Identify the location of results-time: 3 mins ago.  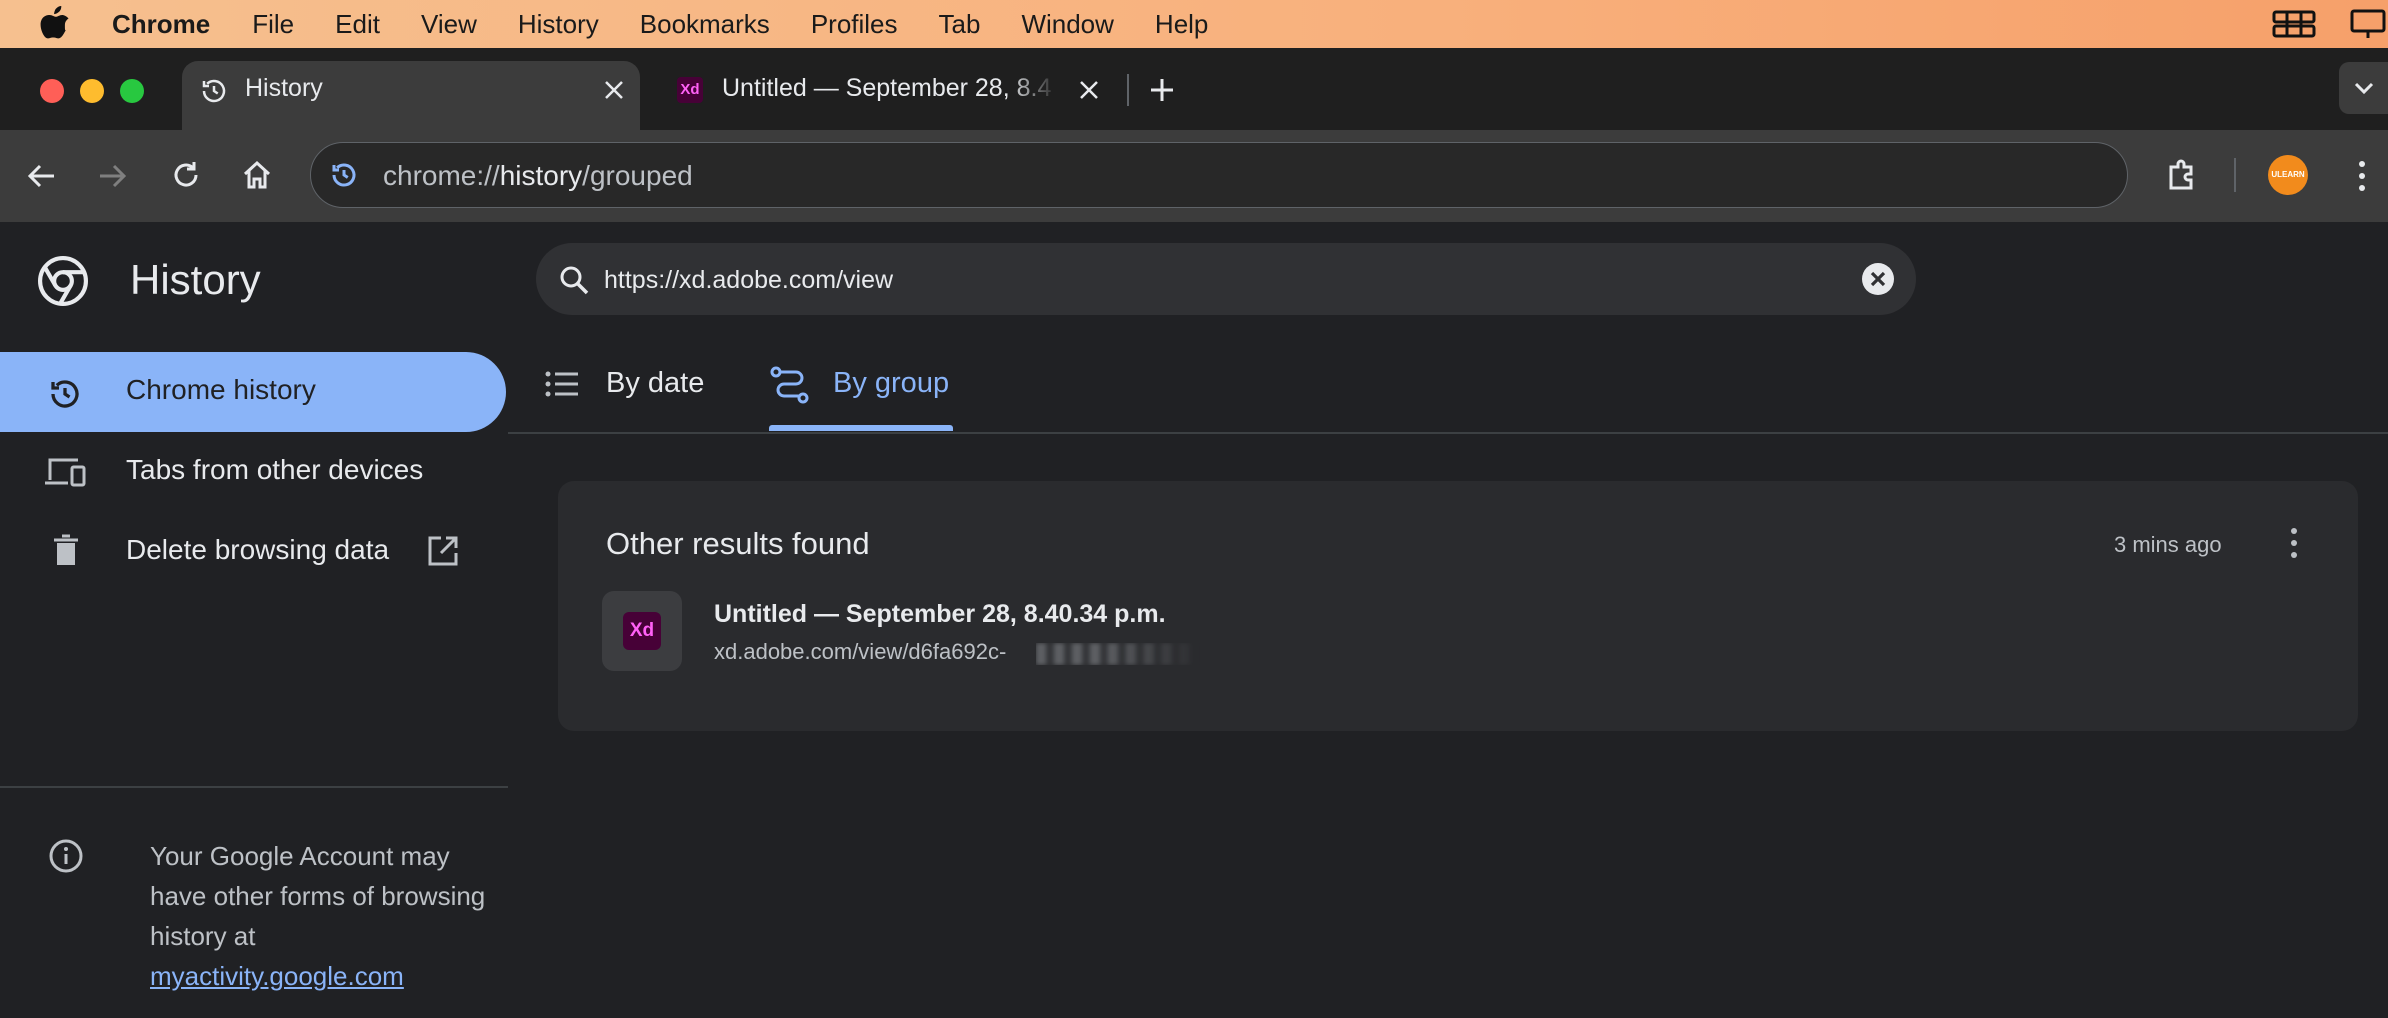
(2168, 544).